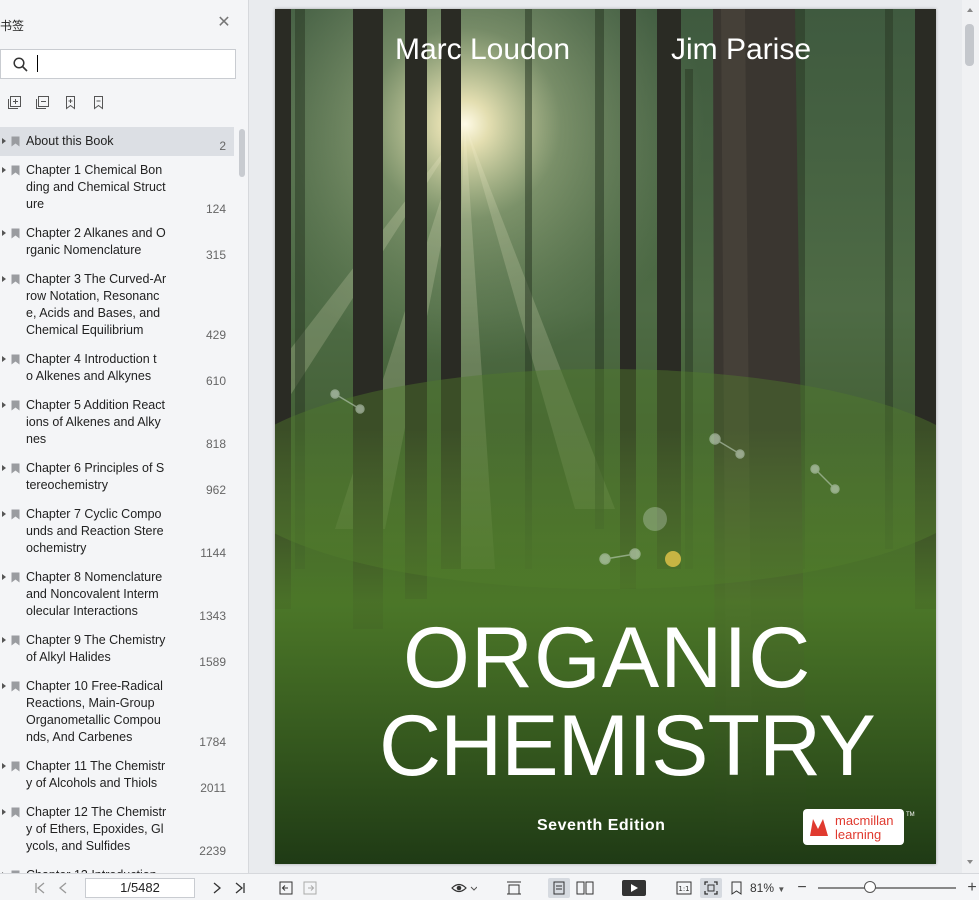  What do you see at coordinates (212, 662) in the screenshot?
I see `bookmark-page-number: 1589` at bounding box center [212, 662].